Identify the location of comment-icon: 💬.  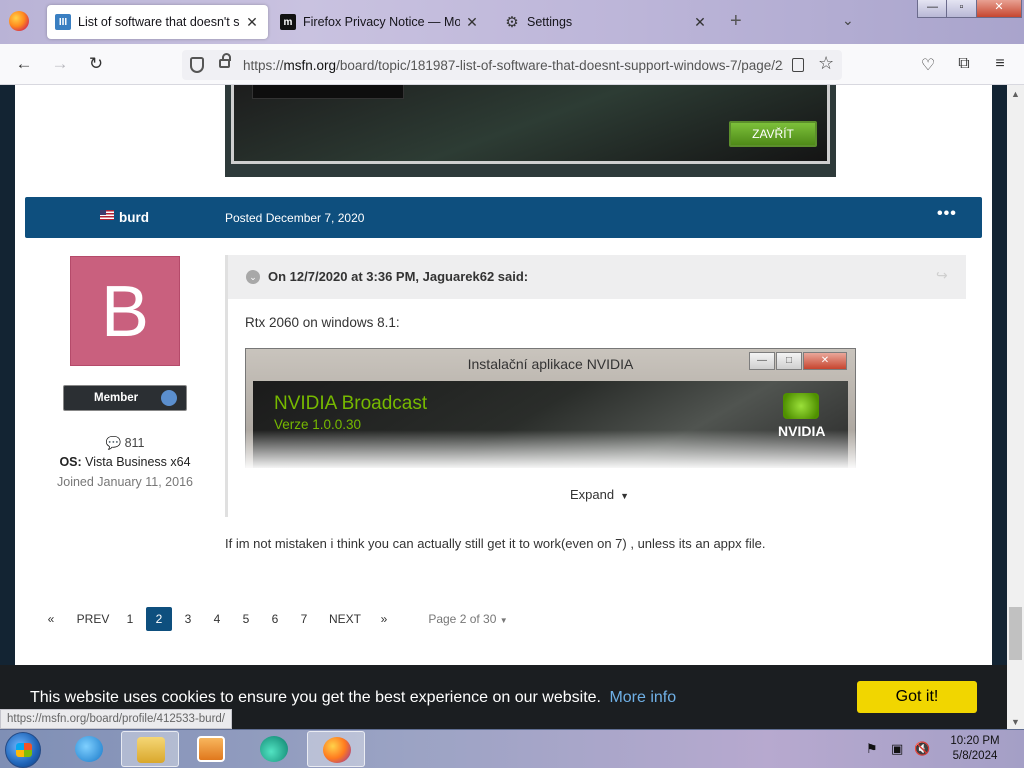
(113, 443).